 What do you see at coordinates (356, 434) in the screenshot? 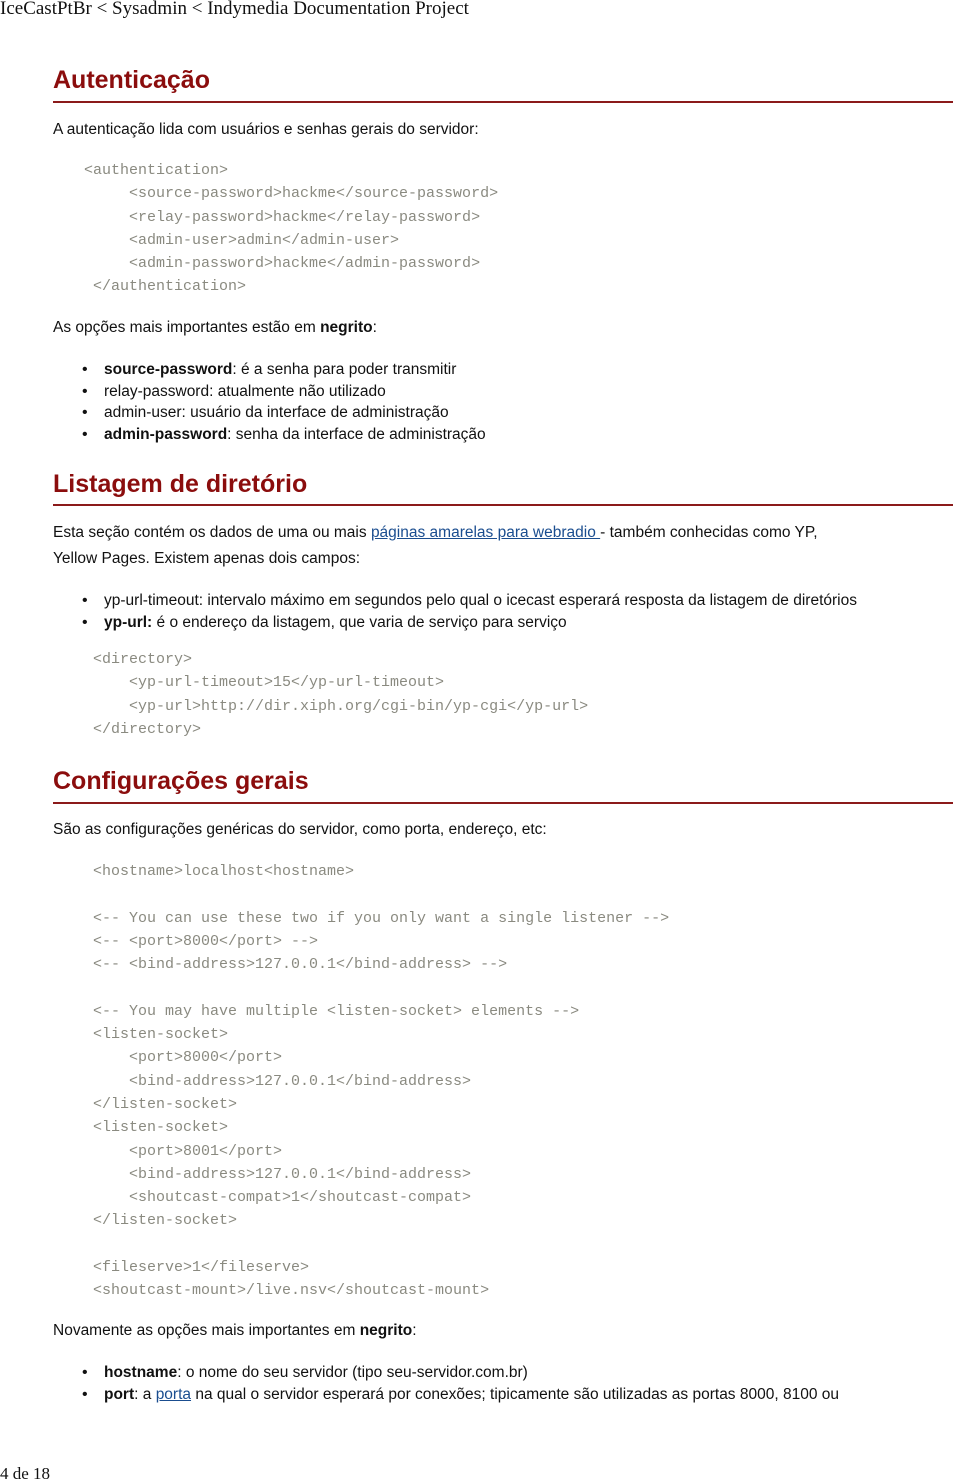
I see `option-desc: : senha da interface de administração` at bounding box center [356, 434].